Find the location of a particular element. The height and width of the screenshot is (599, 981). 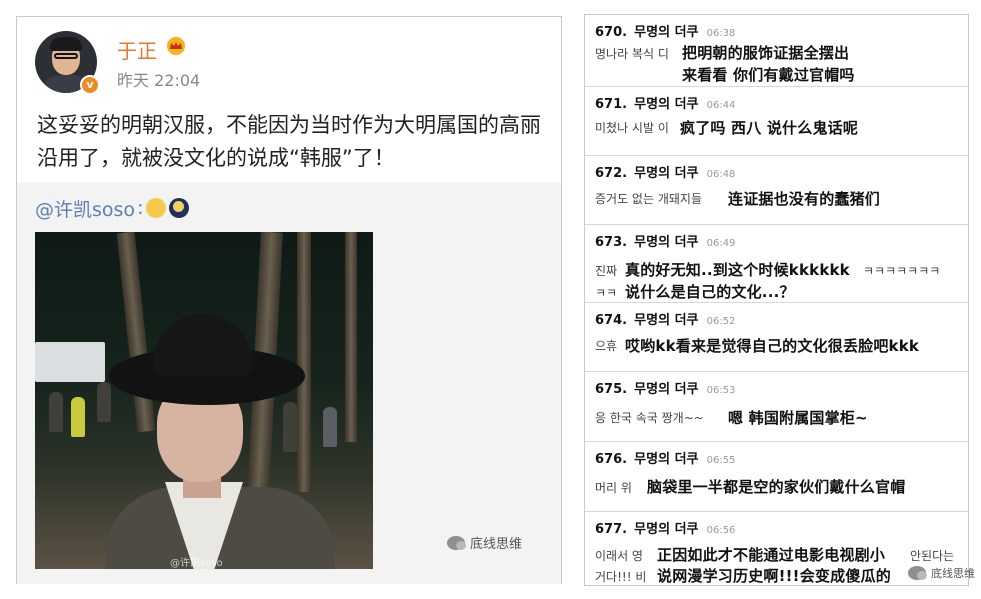

comment-korean: 이래서 영 is located at coordinates (619, 556).